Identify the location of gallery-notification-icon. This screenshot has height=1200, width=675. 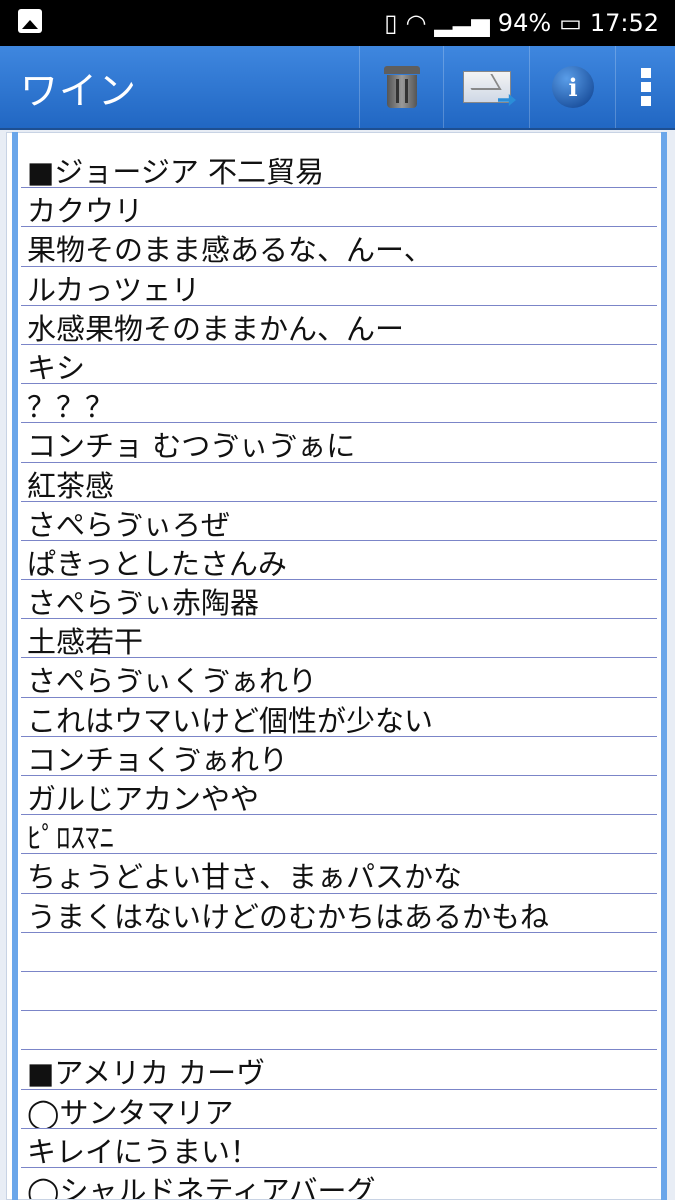
(30, 21).